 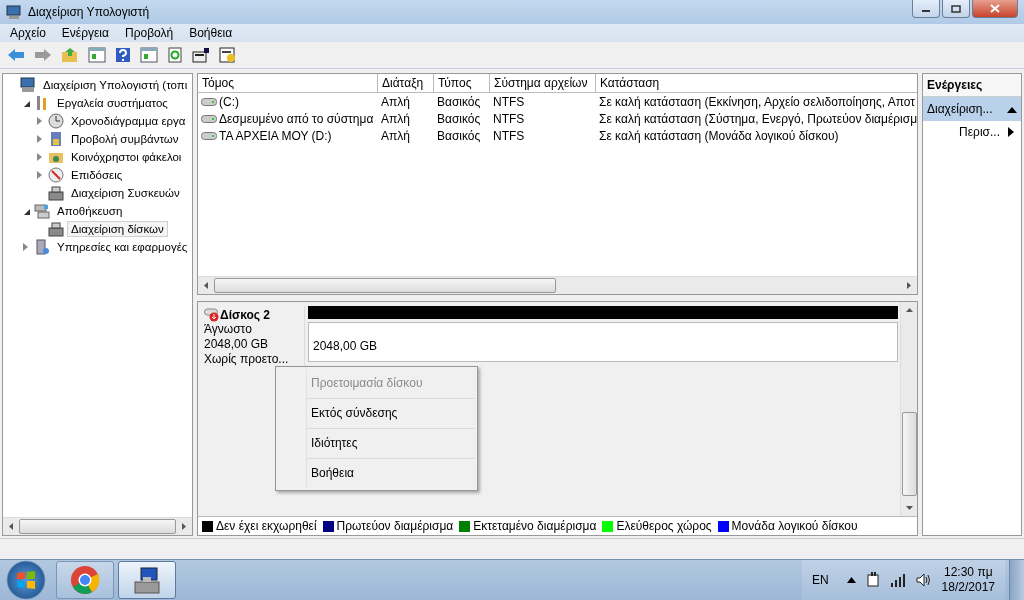 What do you see at coordinates (42, 211) in the screenshot?
I see `storage-icon` at bounding box center [42, 211].